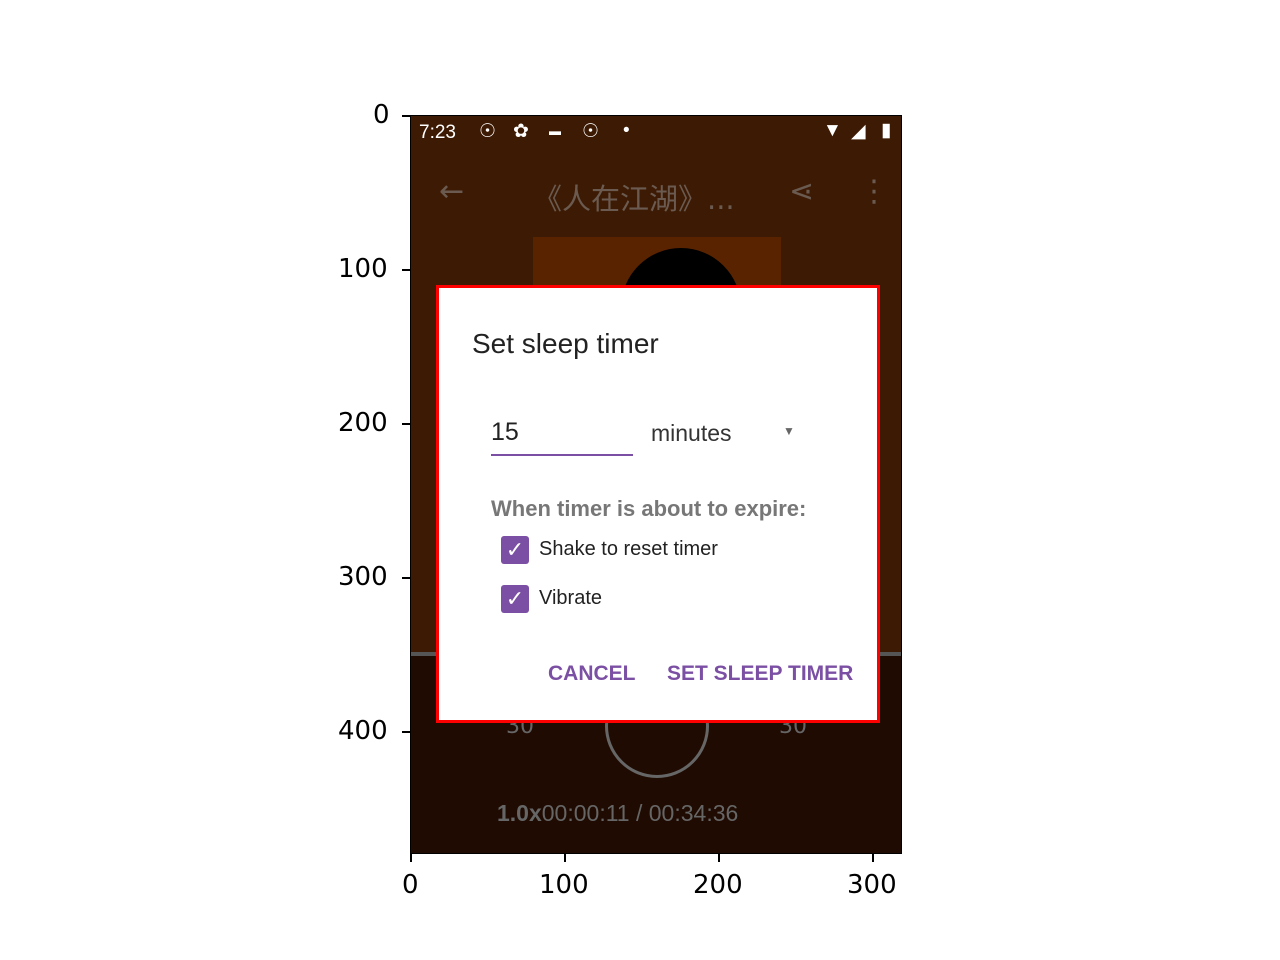  What do you see at coordinates (363, 731) in the screenshot?
I see `y-tick: 400` at bounding box center [363, 731].